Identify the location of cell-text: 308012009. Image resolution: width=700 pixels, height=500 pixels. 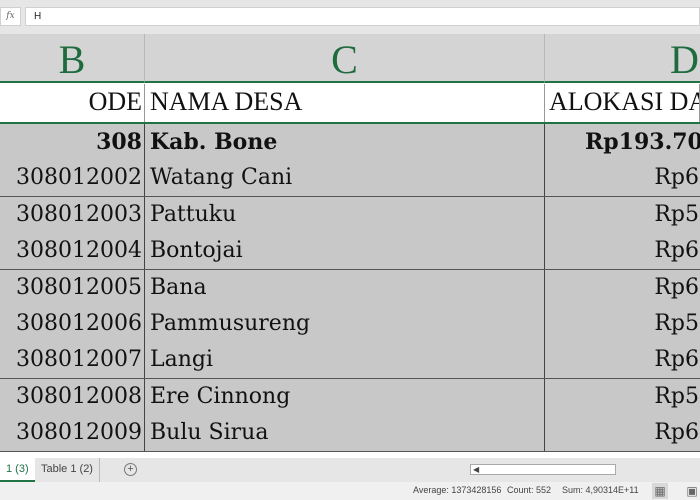
(79, 433).